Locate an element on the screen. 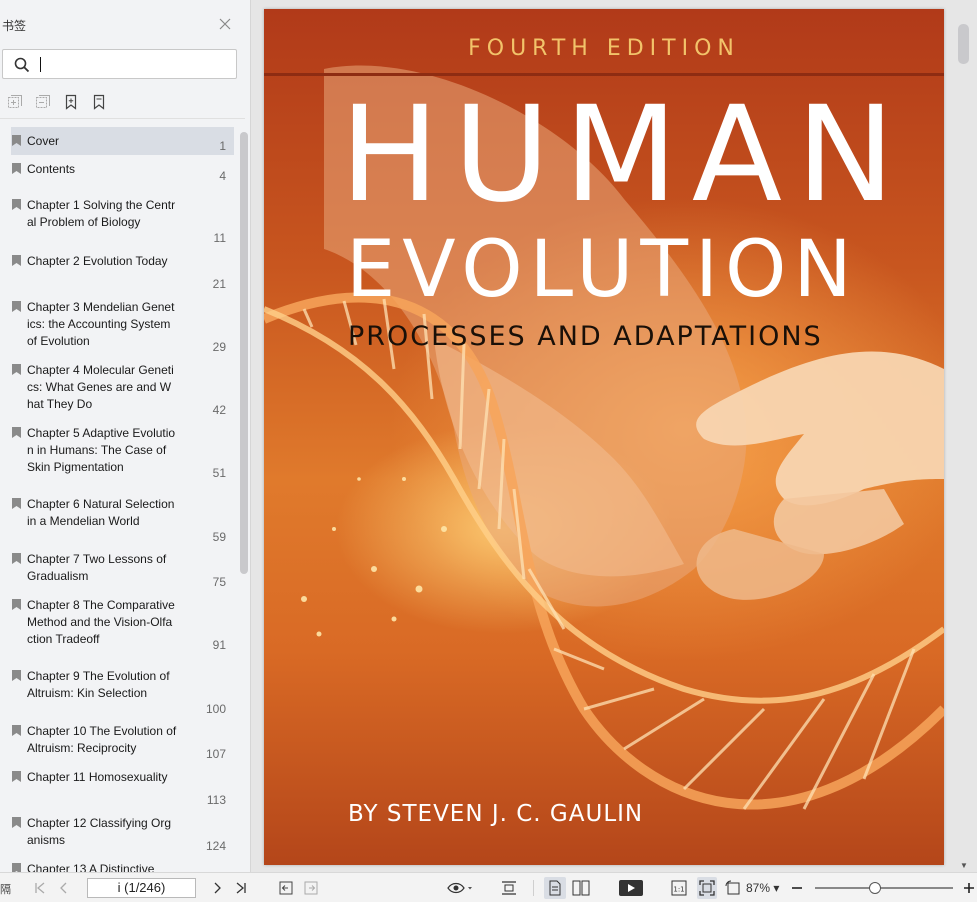  bookmark-label: Chapter 7 Two Lessons of Gradualism is located at coordinates (97, 567).